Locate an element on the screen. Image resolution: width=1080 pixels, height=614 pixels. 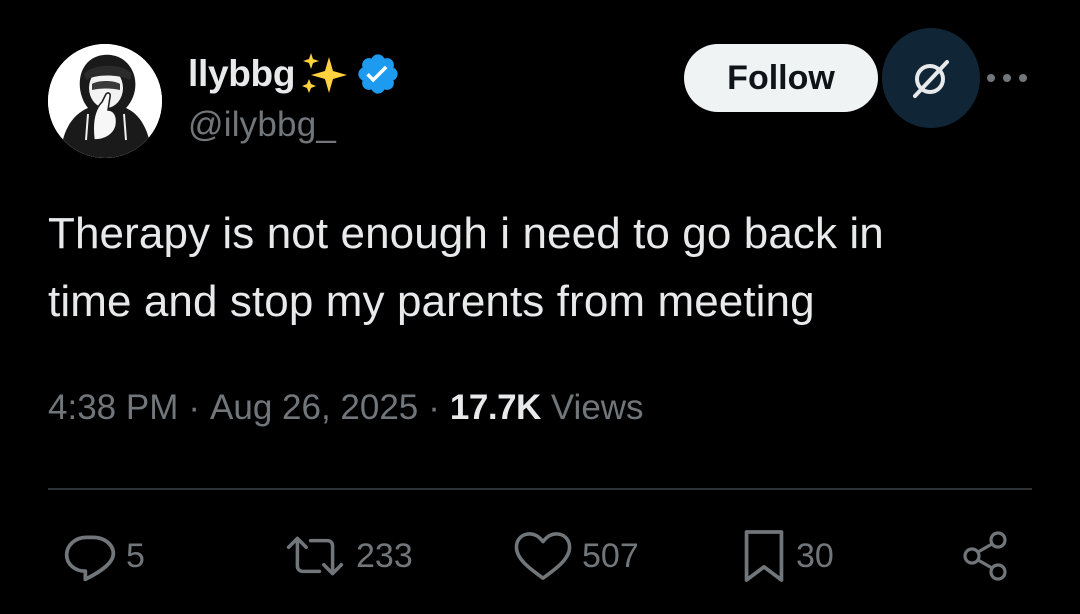
grok-button is located at coordinates (931, 78).